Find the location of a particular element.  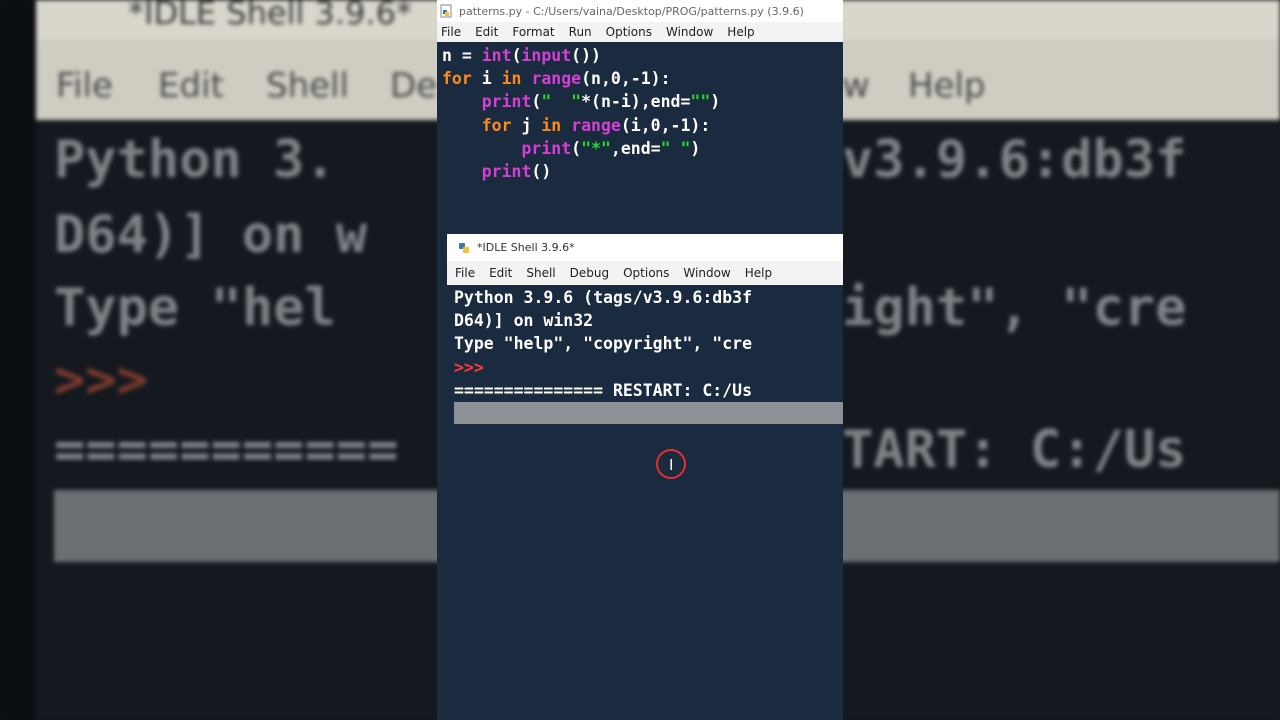

editor-menu-edit: Edit is located at coordinates (486, 32).